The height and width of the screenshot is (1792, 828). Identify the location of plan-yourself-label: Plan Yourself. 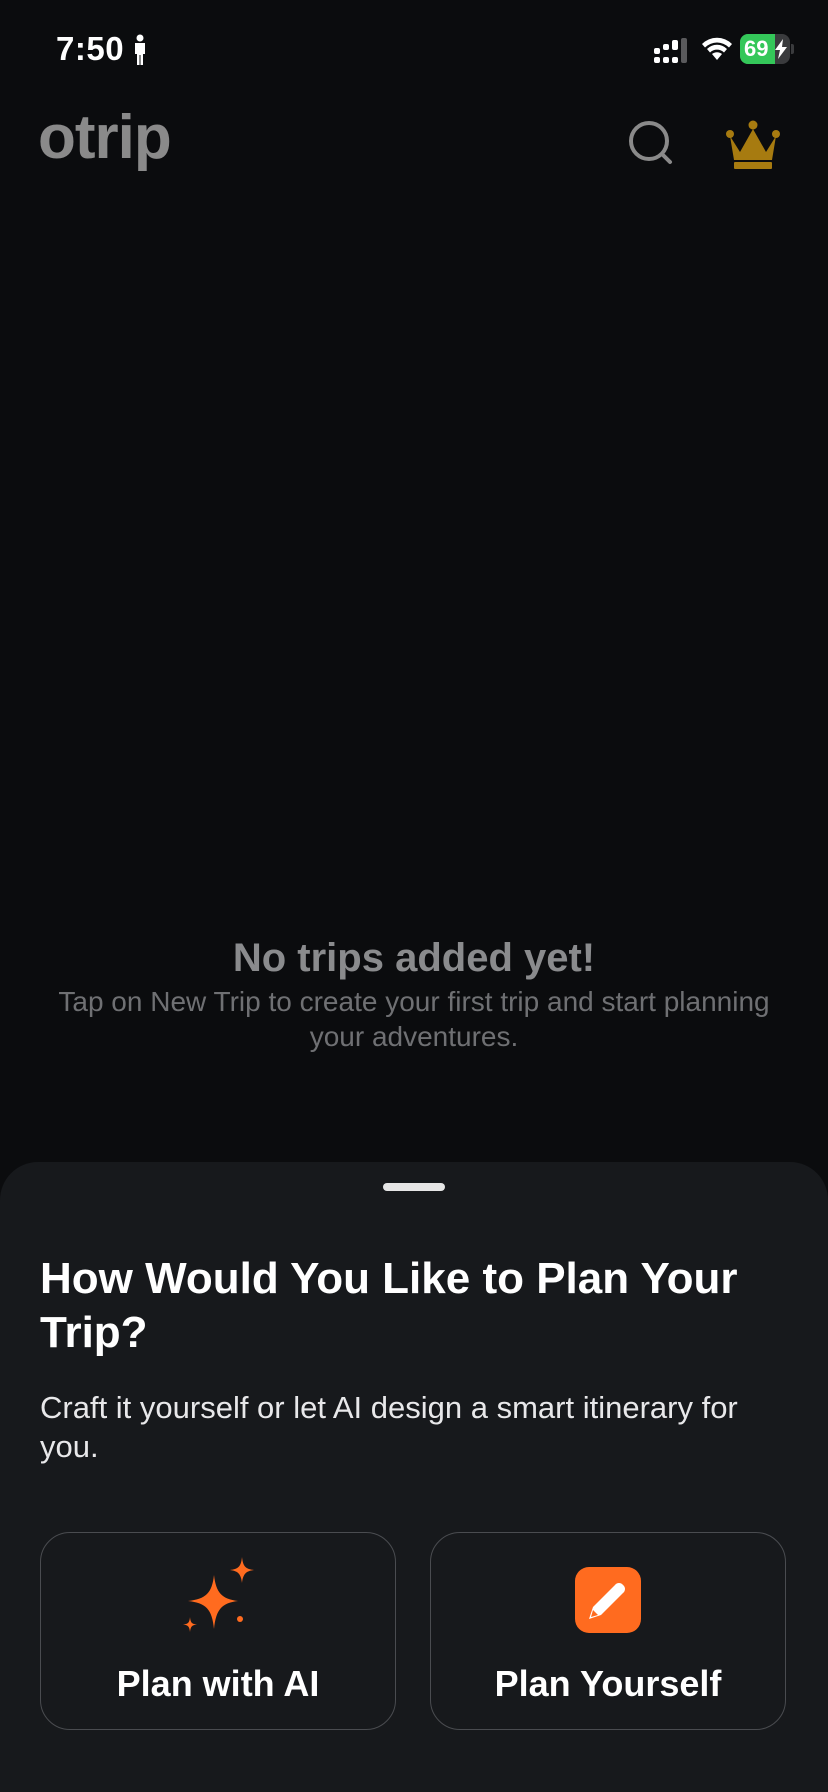
(608, 1683).